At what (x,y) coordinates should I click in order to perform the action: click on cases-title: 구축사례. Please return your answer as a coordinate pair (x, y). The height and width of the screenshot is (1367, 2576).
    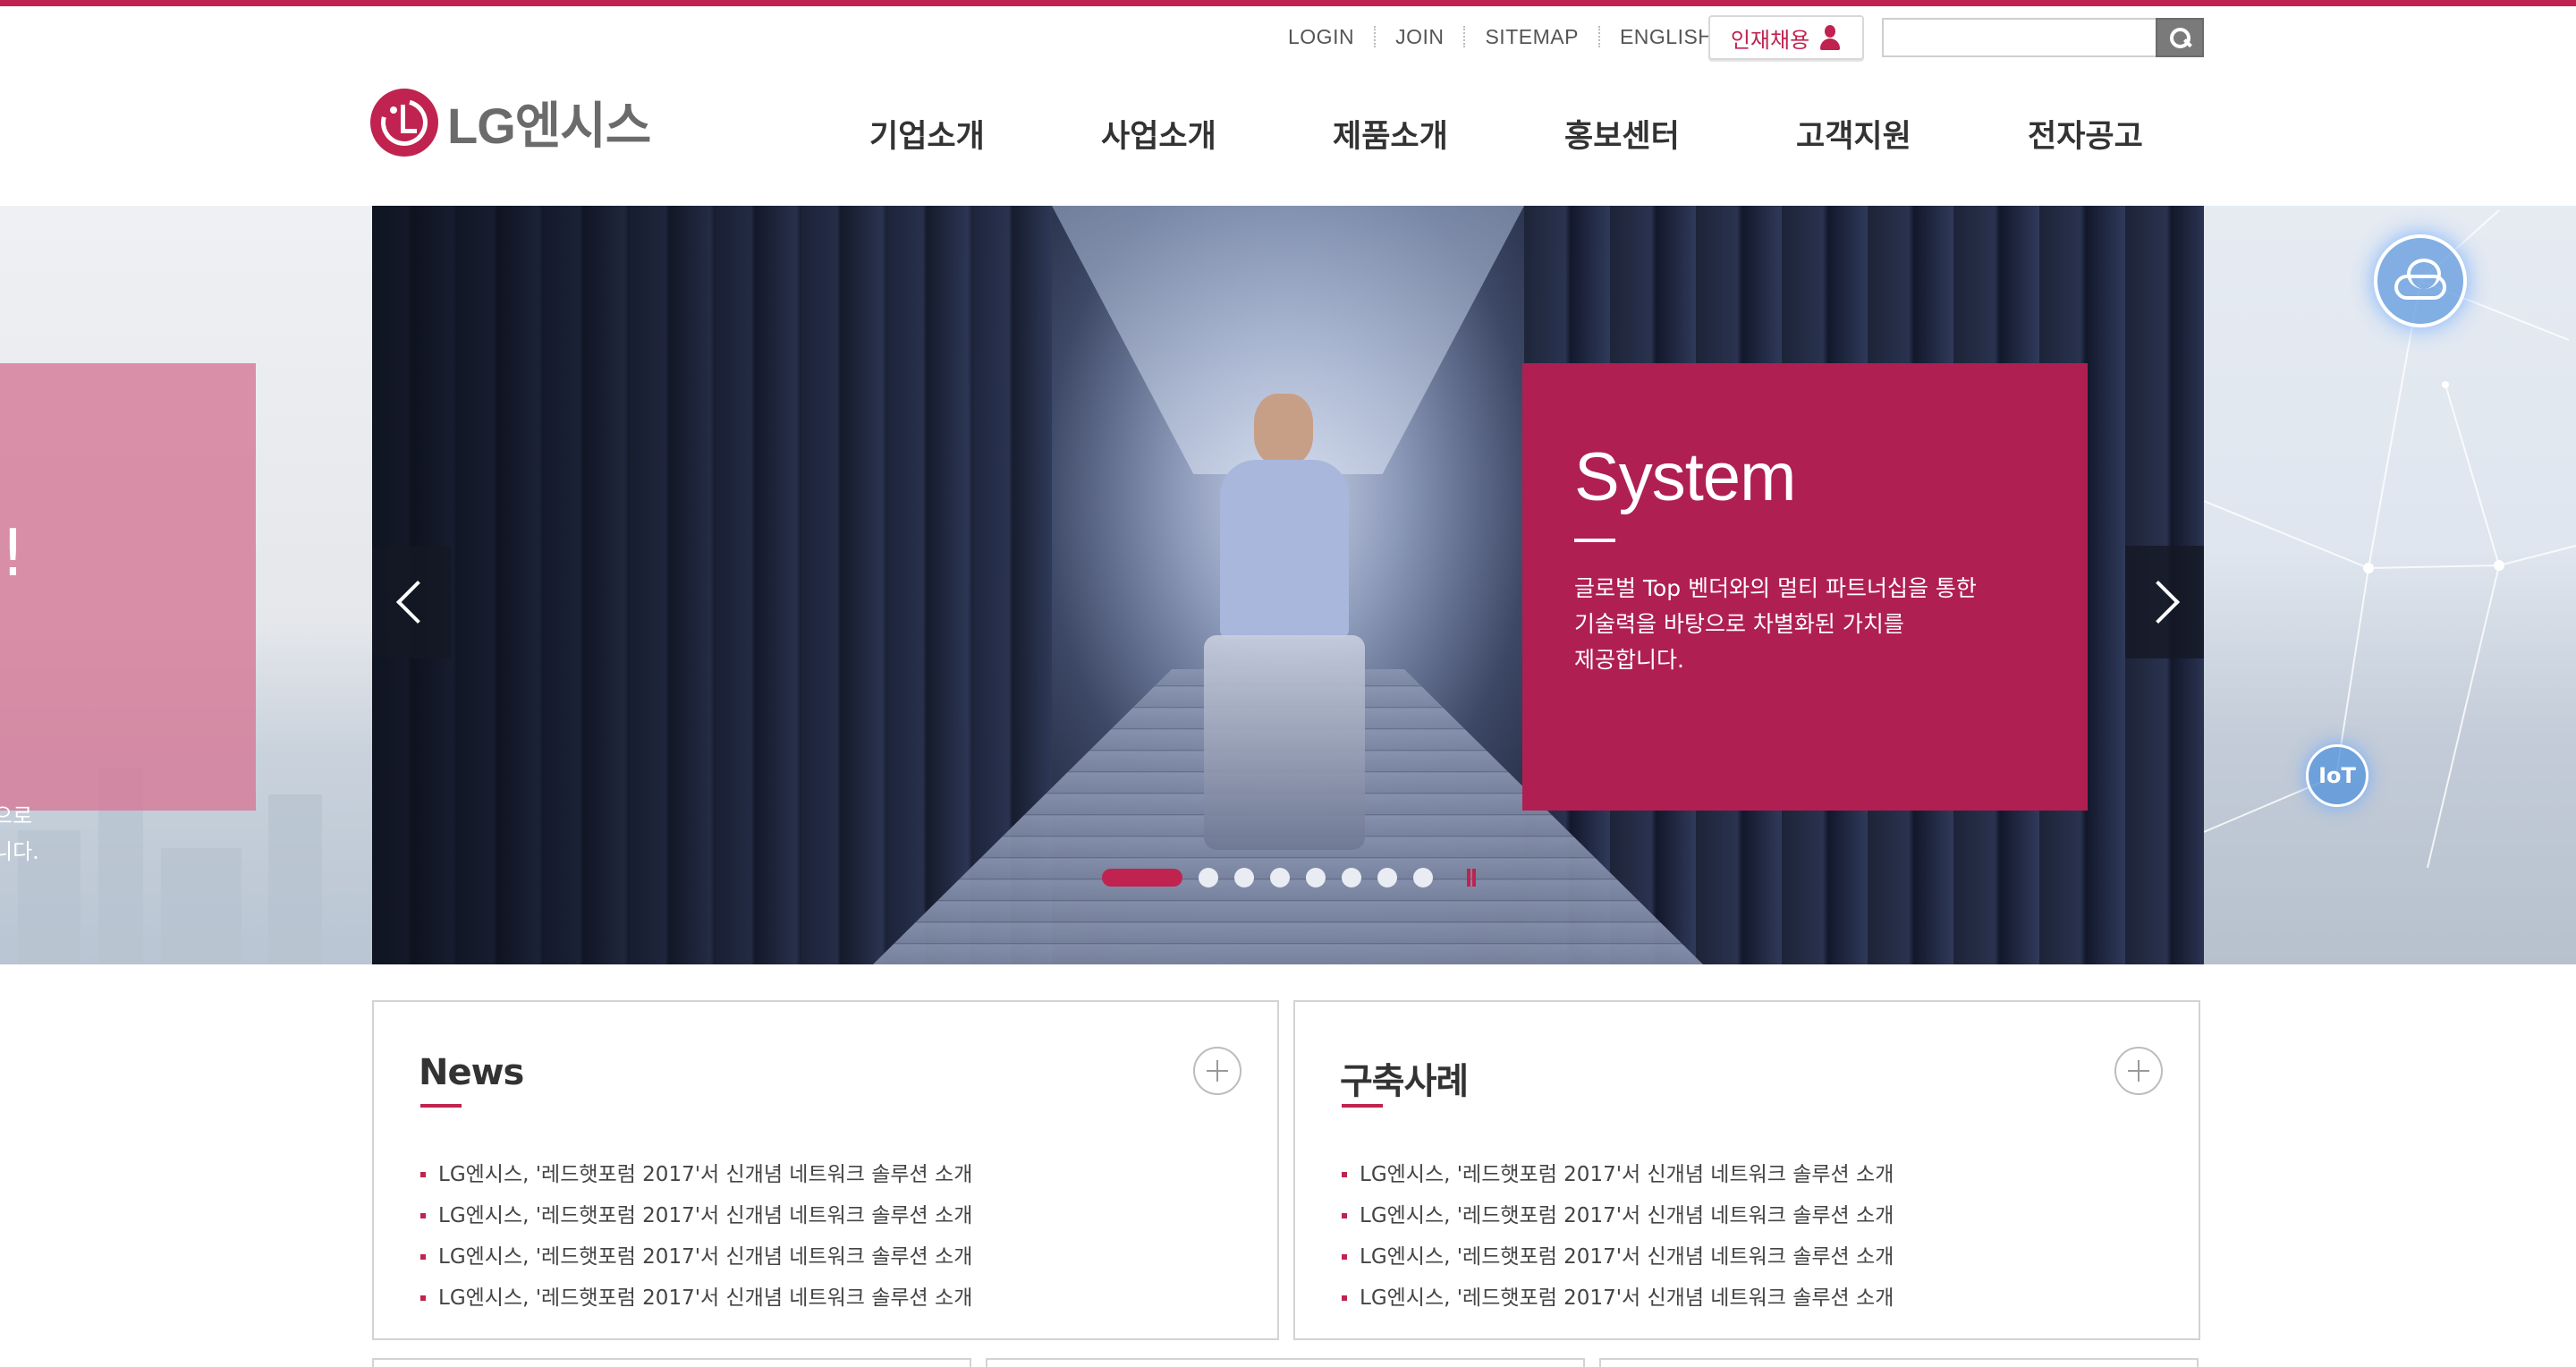
    Looking at the image, I should click on (1404, 1081).